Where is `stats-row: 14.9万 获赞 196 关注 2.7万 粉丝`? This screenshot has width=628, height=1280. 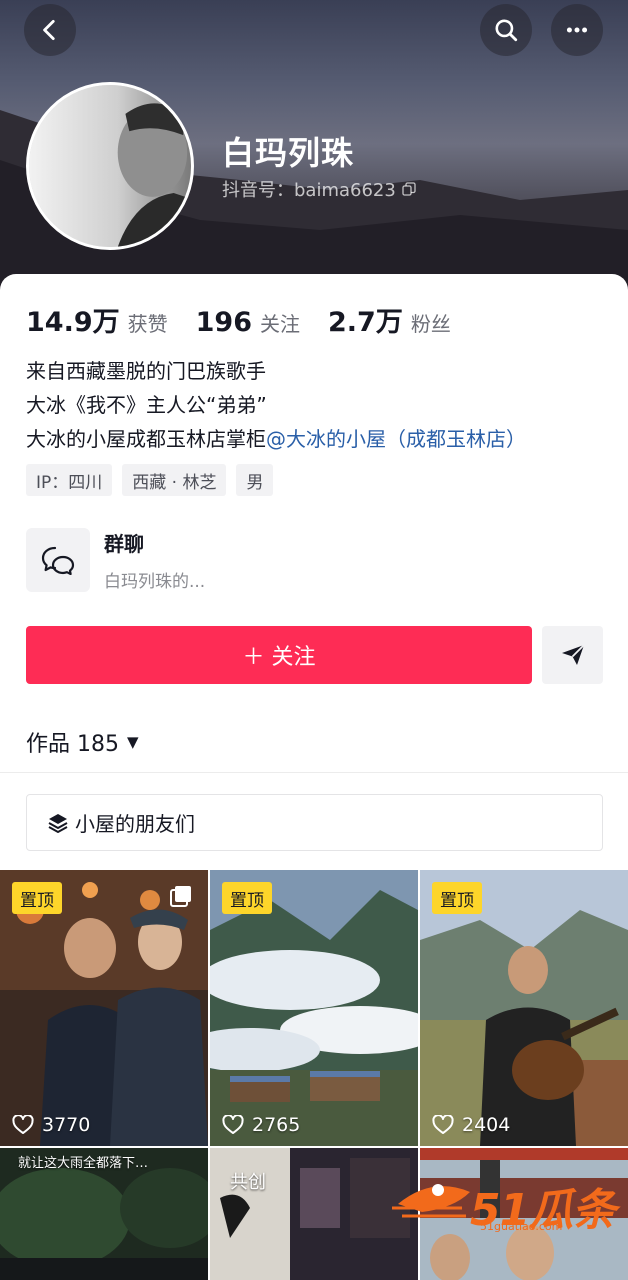 stats-row: 14.9万 获赞 196 关注 2.7万 粉丝 is located at coordinates (252, 319).